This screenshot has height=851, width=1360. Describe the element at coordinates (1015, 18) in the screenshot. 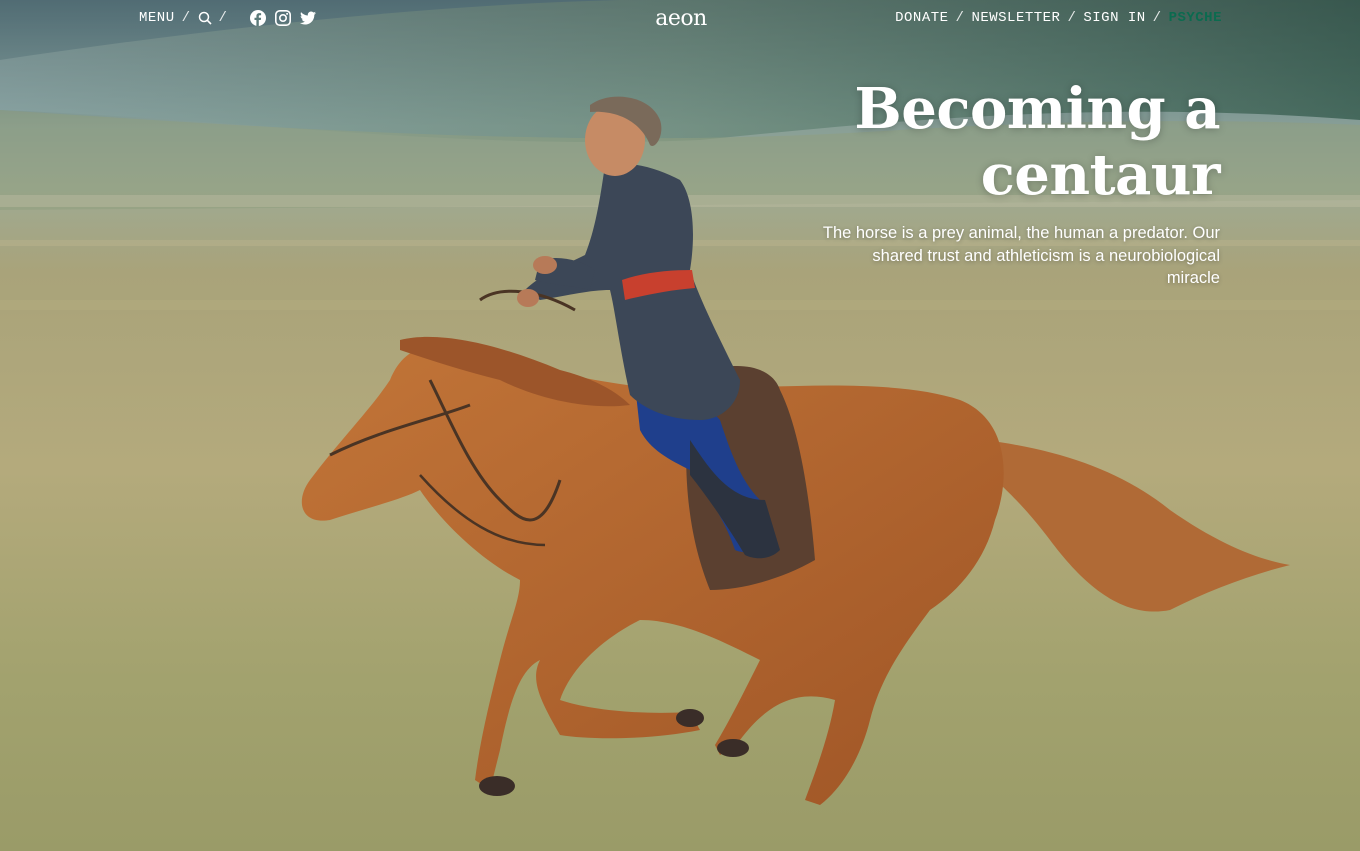

I see `newsletter-link: NEWSLETTER` at that location.